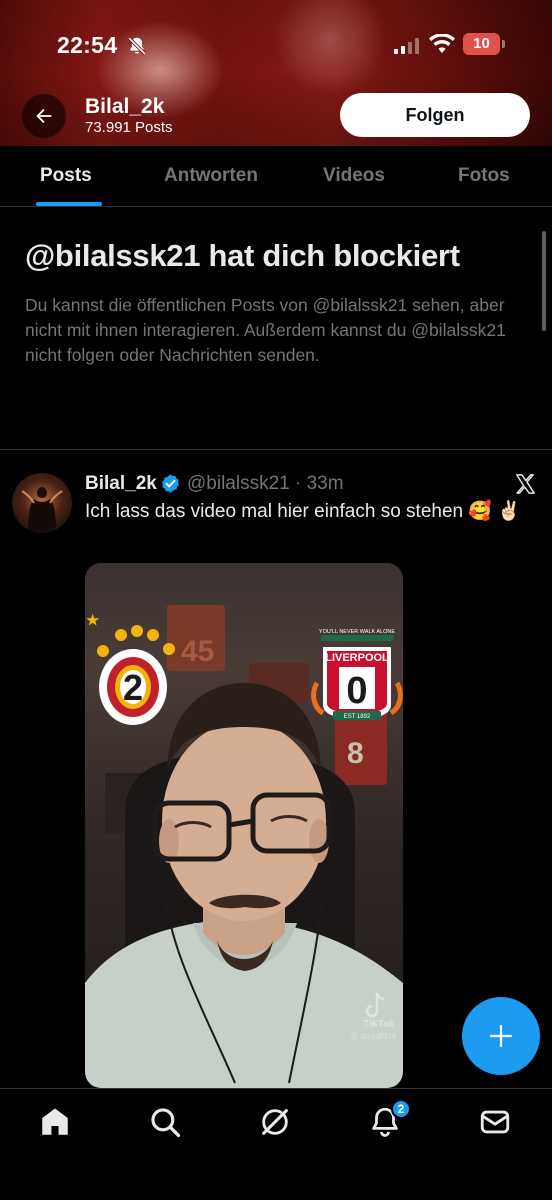  What do you see at coordinates (197, 651) in the screenshot?
I see `bg-jersey-number: 45` at bounding box center [197, 651].